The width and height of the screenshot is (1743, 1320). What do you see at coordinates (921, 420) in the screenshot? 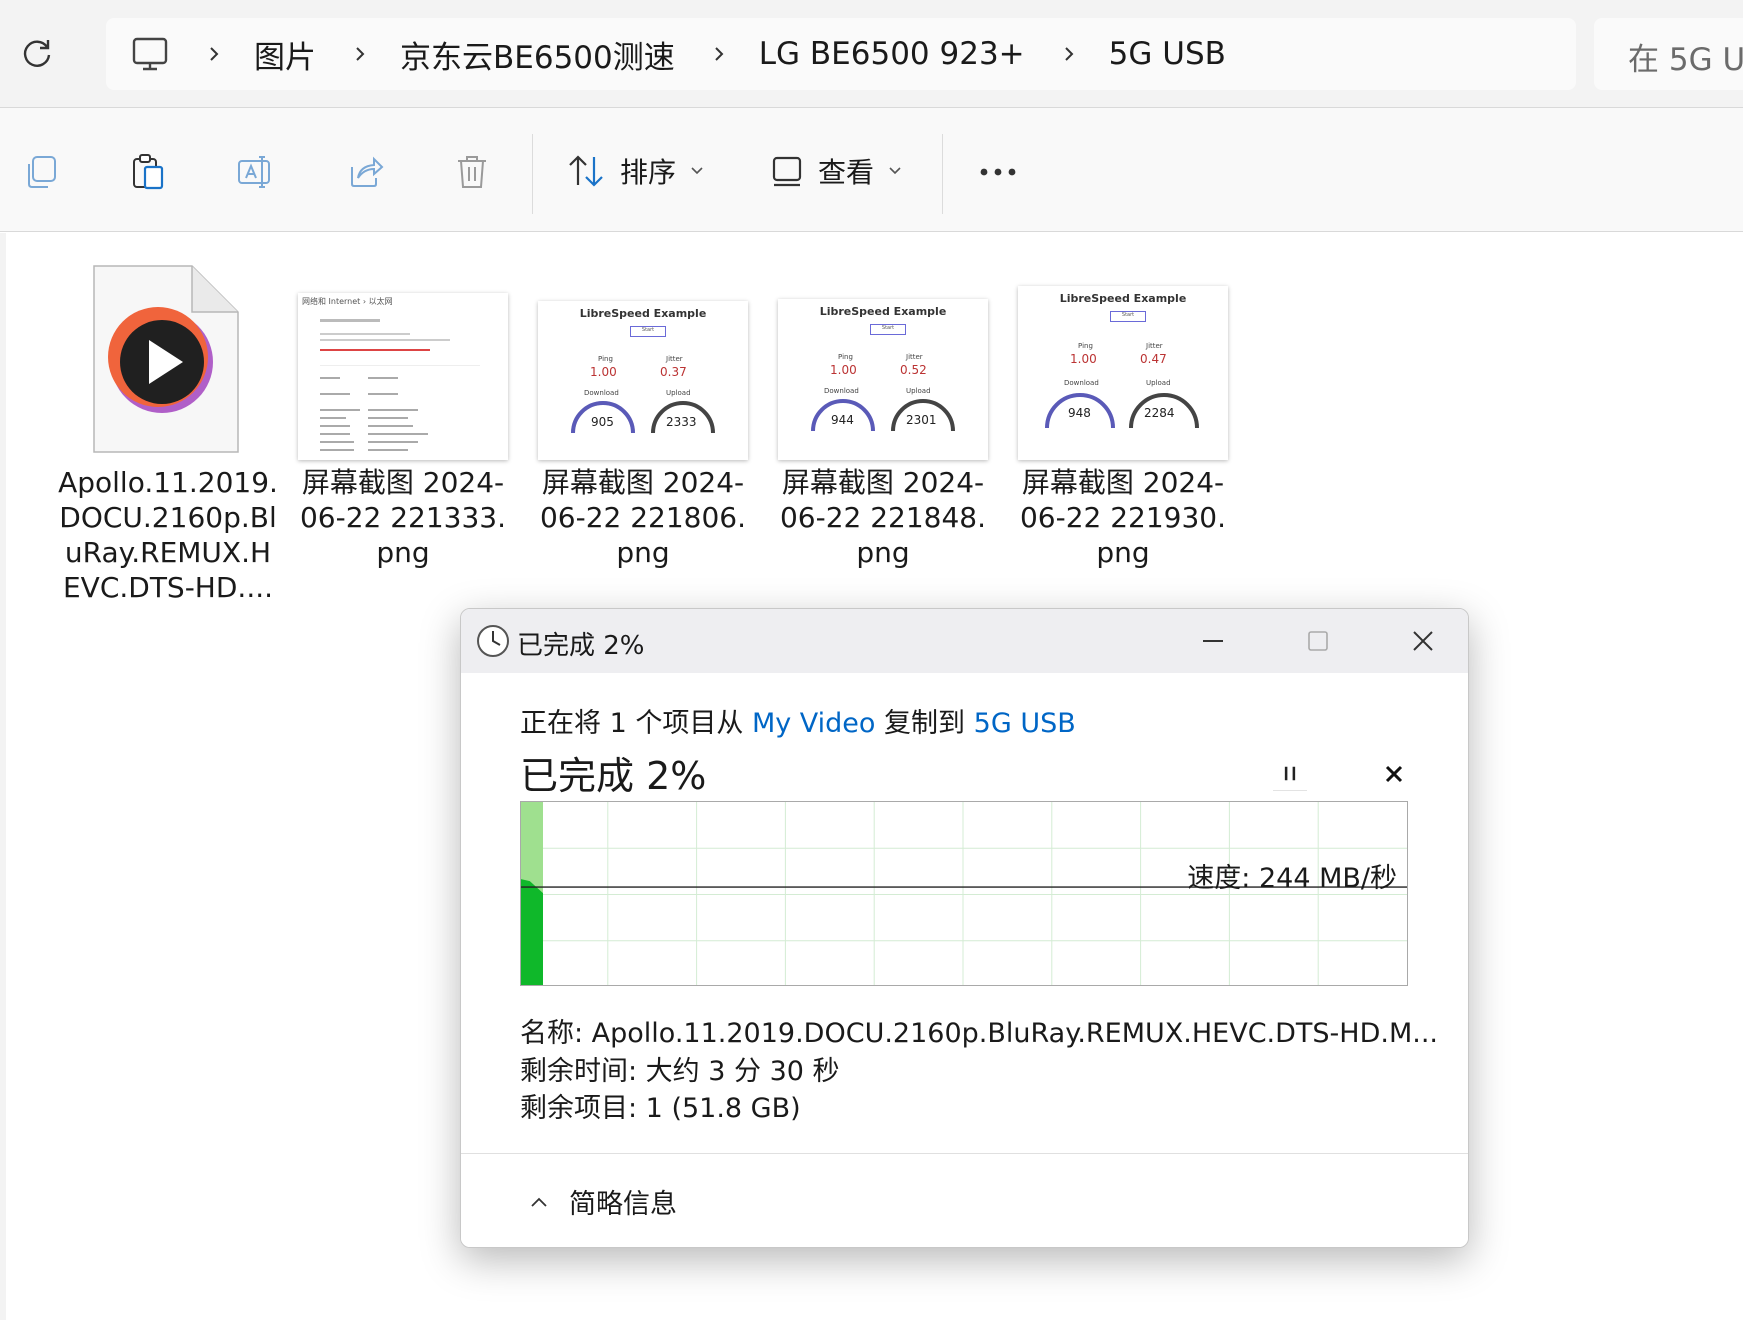
I see `thumb-upload: 2301` at bounding box center [921, 420].